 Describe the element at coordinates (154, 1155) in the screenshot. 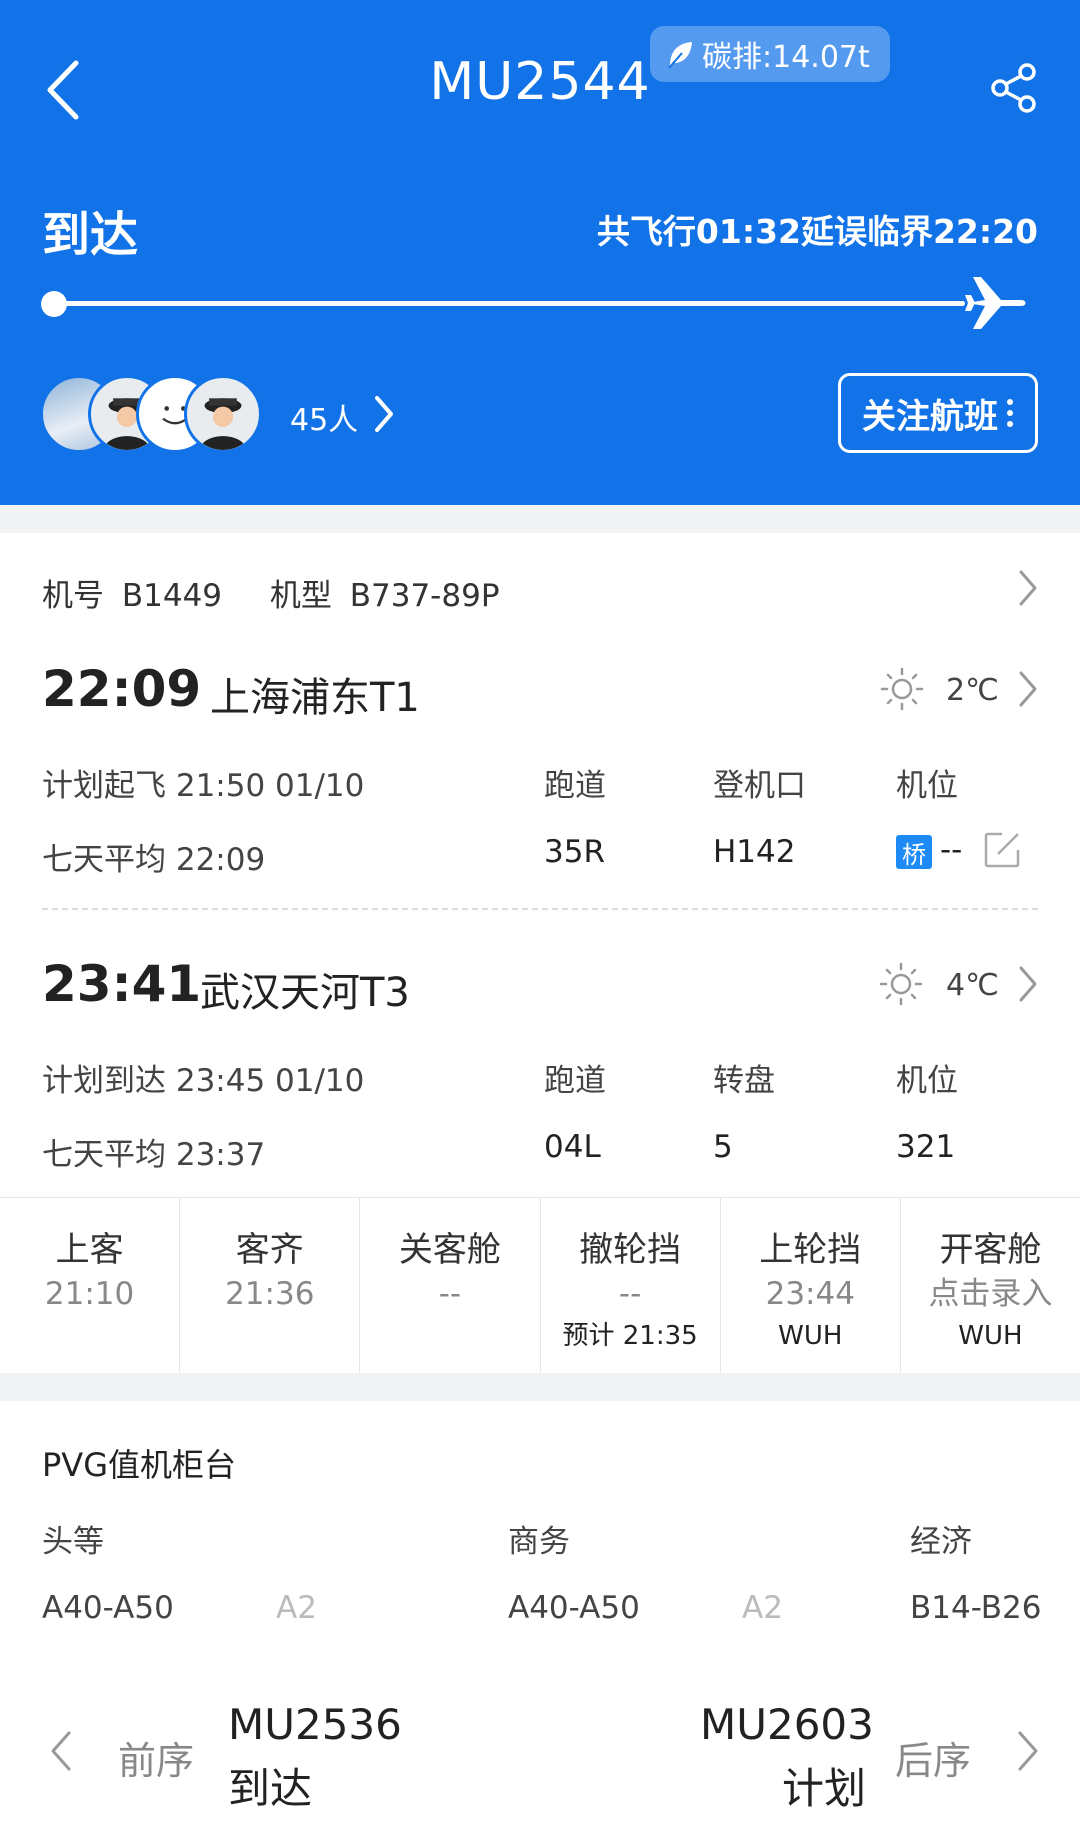

I see `seven-day-avg-arrival: 七天平均 23:37` at that location.